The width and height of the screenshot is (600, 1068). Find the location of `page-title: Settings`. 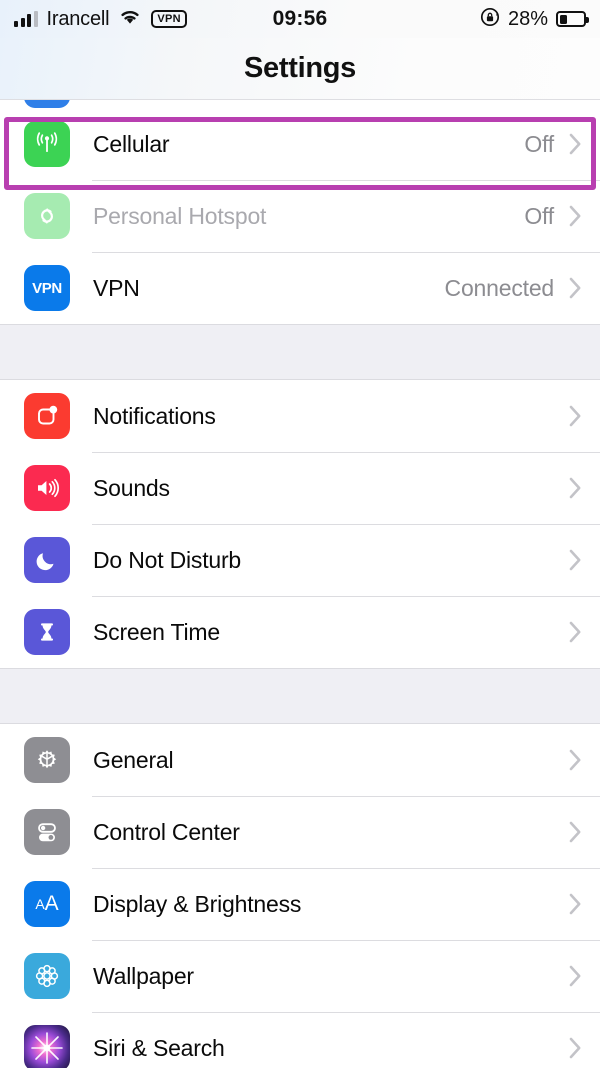

page-title: Settings is located at coordinates (300, 69).